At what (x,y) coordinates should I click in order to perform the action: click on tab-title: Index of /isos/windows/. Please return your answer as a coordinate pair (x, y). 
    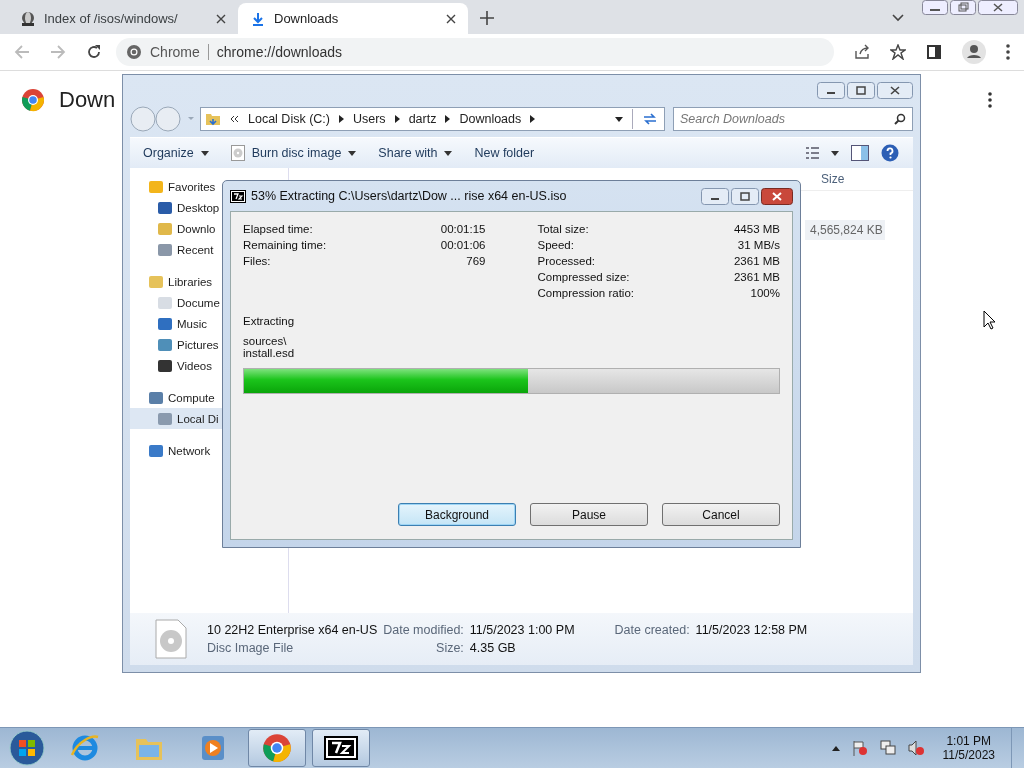
    Looking at the image, I should click on (111, 18).